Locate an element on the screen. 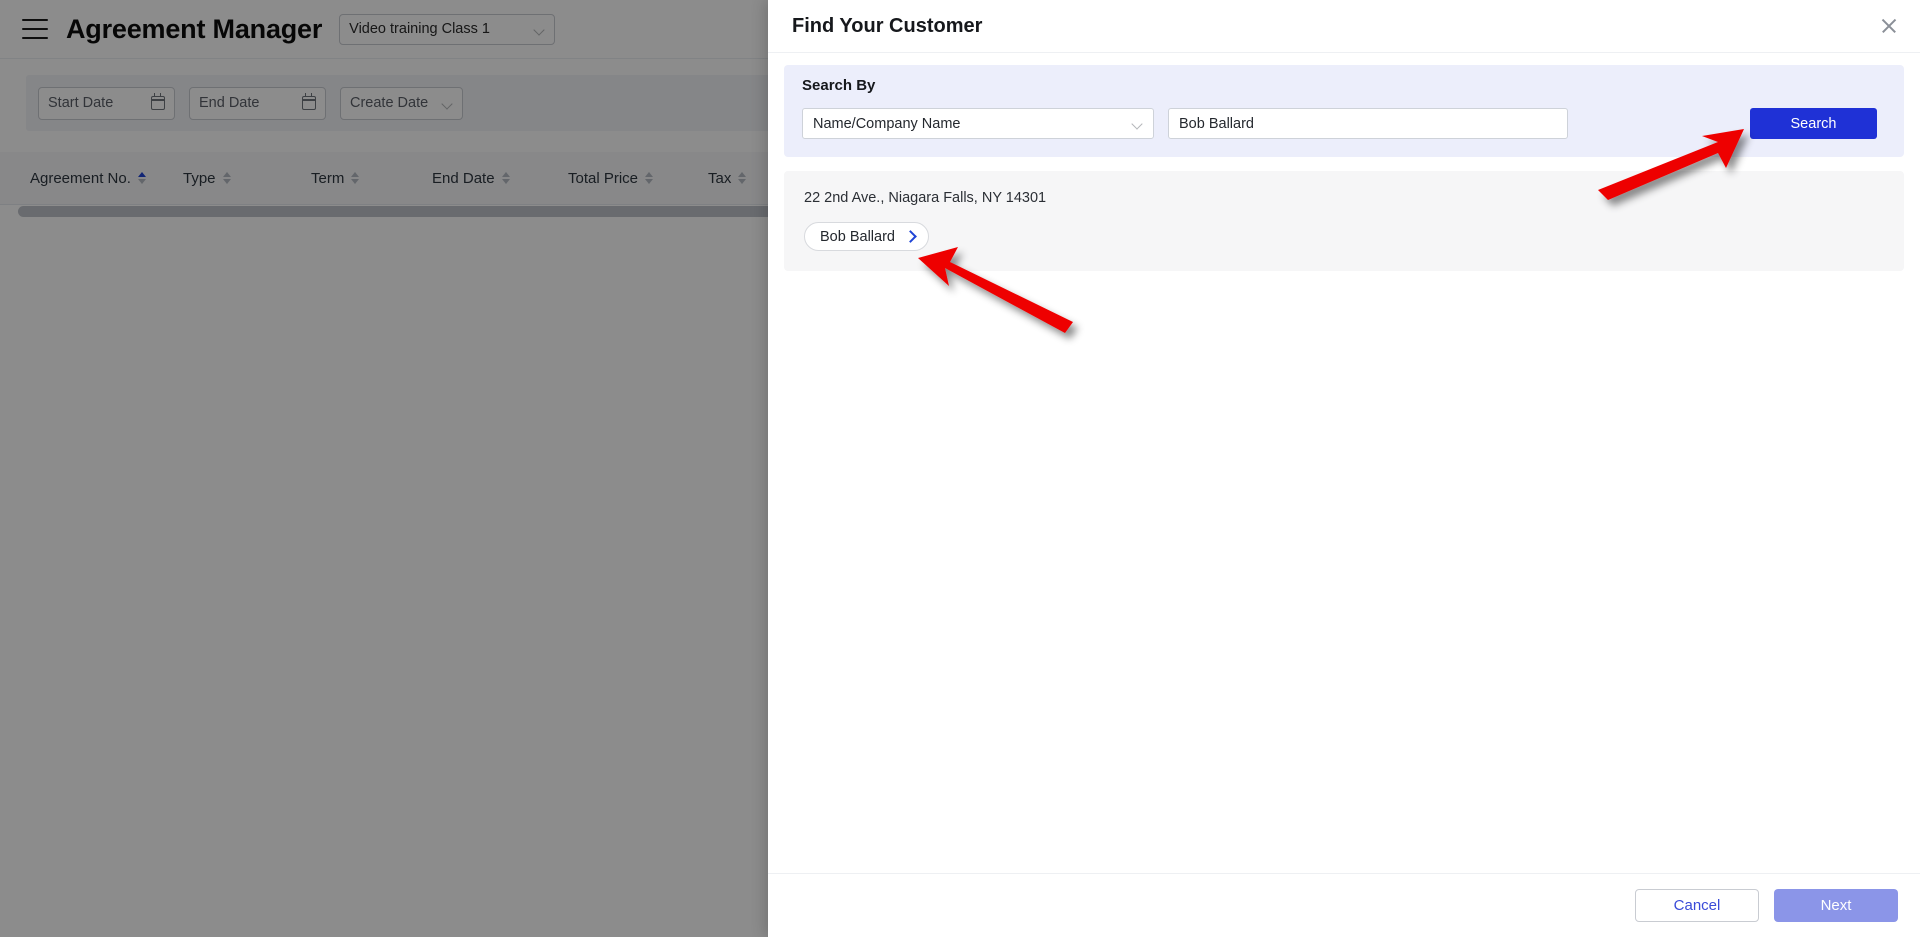  customer-chip-bob-ballard: Bob Ballard is located at coordinates (866, 236).